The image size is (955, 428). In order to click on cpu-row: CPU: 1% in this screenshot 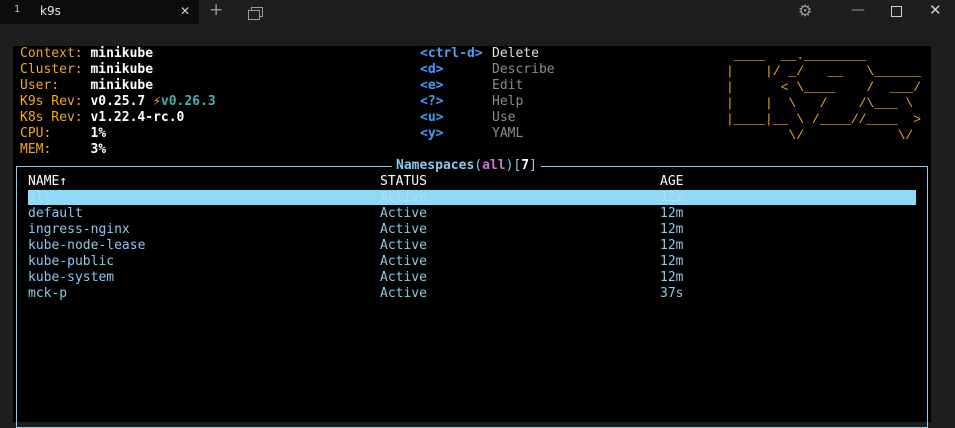, I will do `click(63, 134)`.